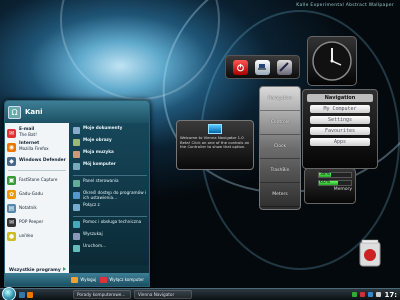 This screenshot has height=300, width=400. I want to click on memory-label: Memory, so click(342, 189).